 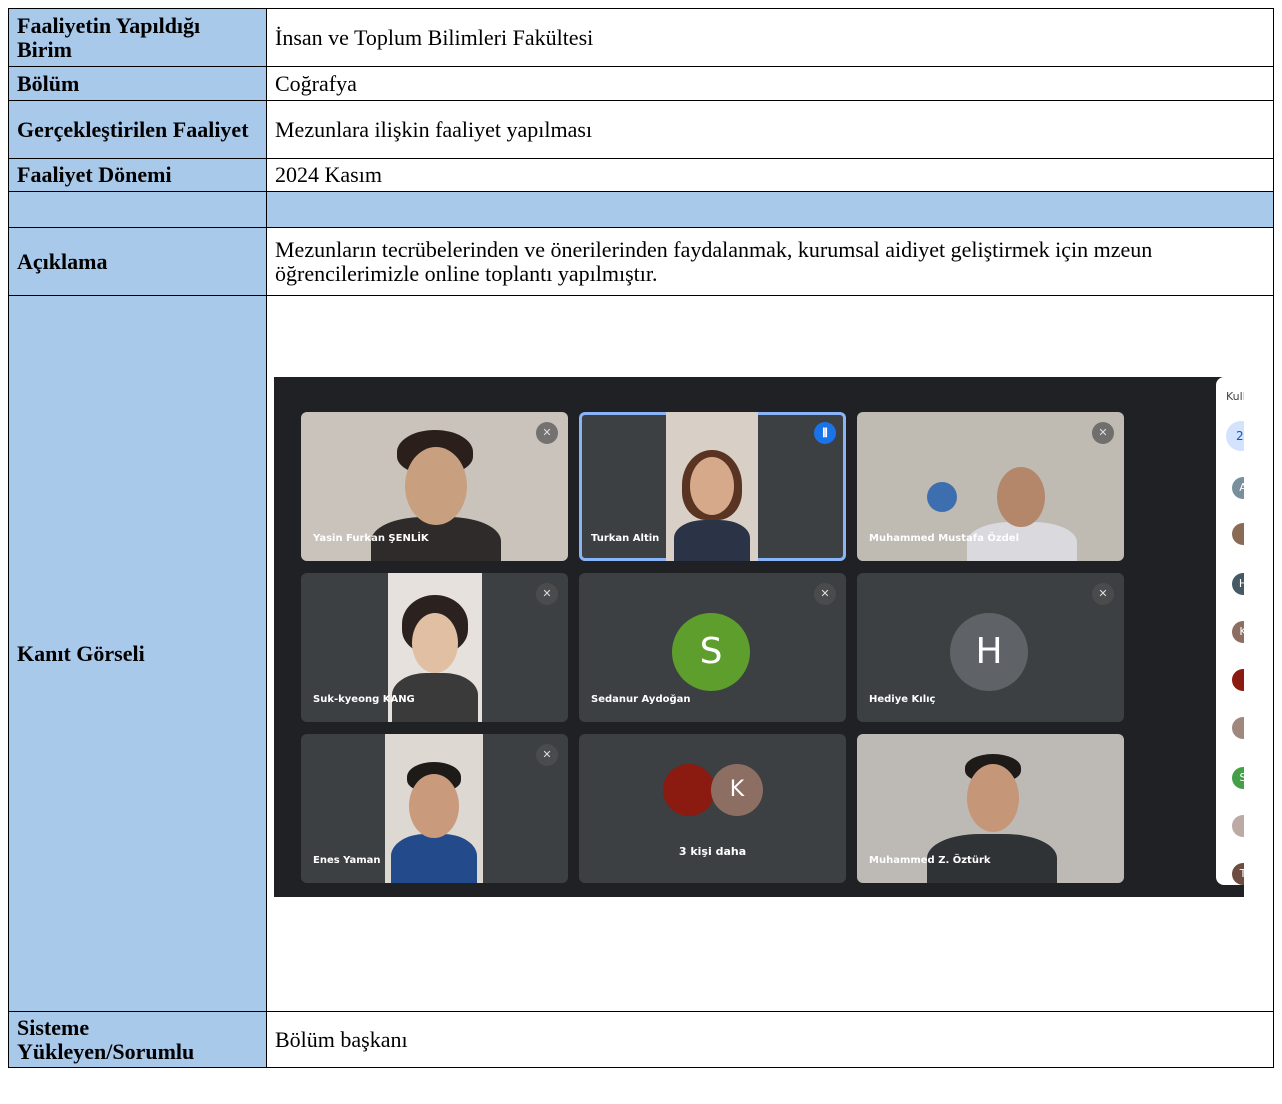 I want to click on panel-avatar: K, so click(x=1238, y=632).